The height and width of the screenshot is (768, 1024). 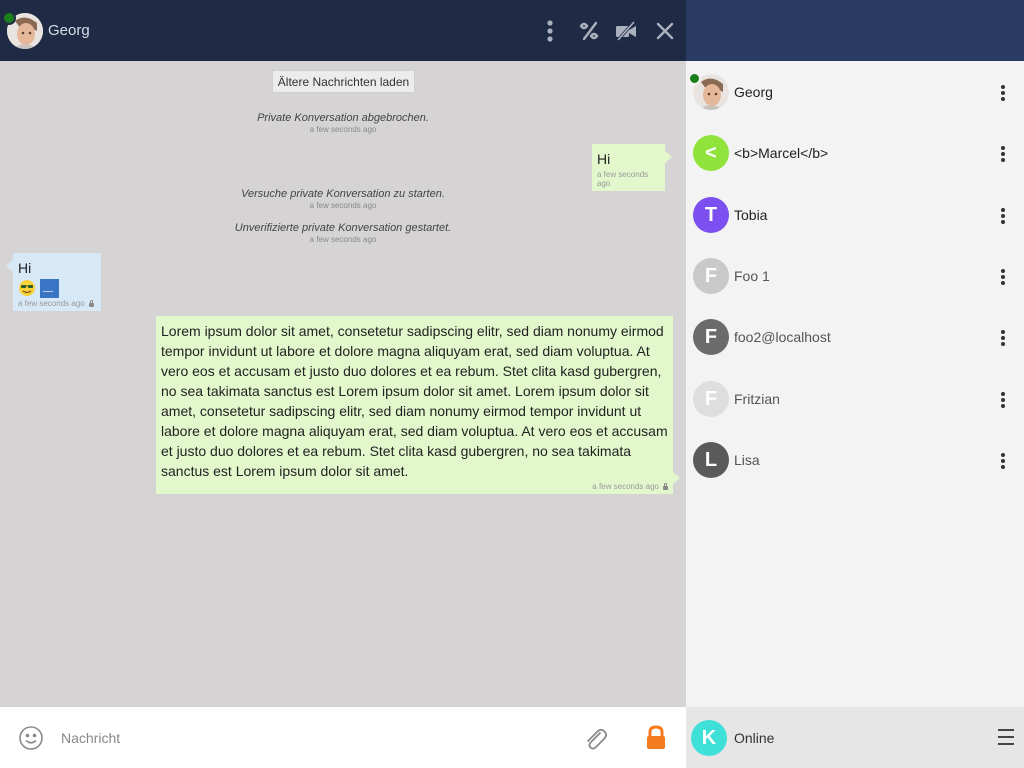 What do you see at coordinates (49, 288) in the screenshot?
I see `image-thumbnail-icon` at bounding box center [49, 288].